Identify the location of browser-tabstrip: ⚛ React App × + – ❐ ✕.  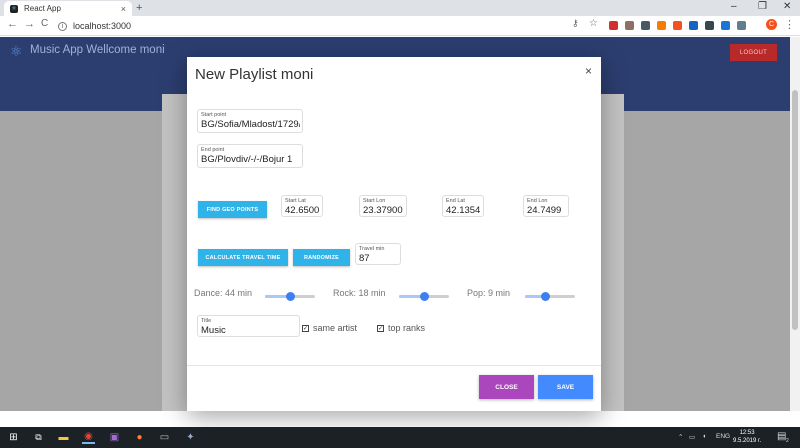
(400, 8).